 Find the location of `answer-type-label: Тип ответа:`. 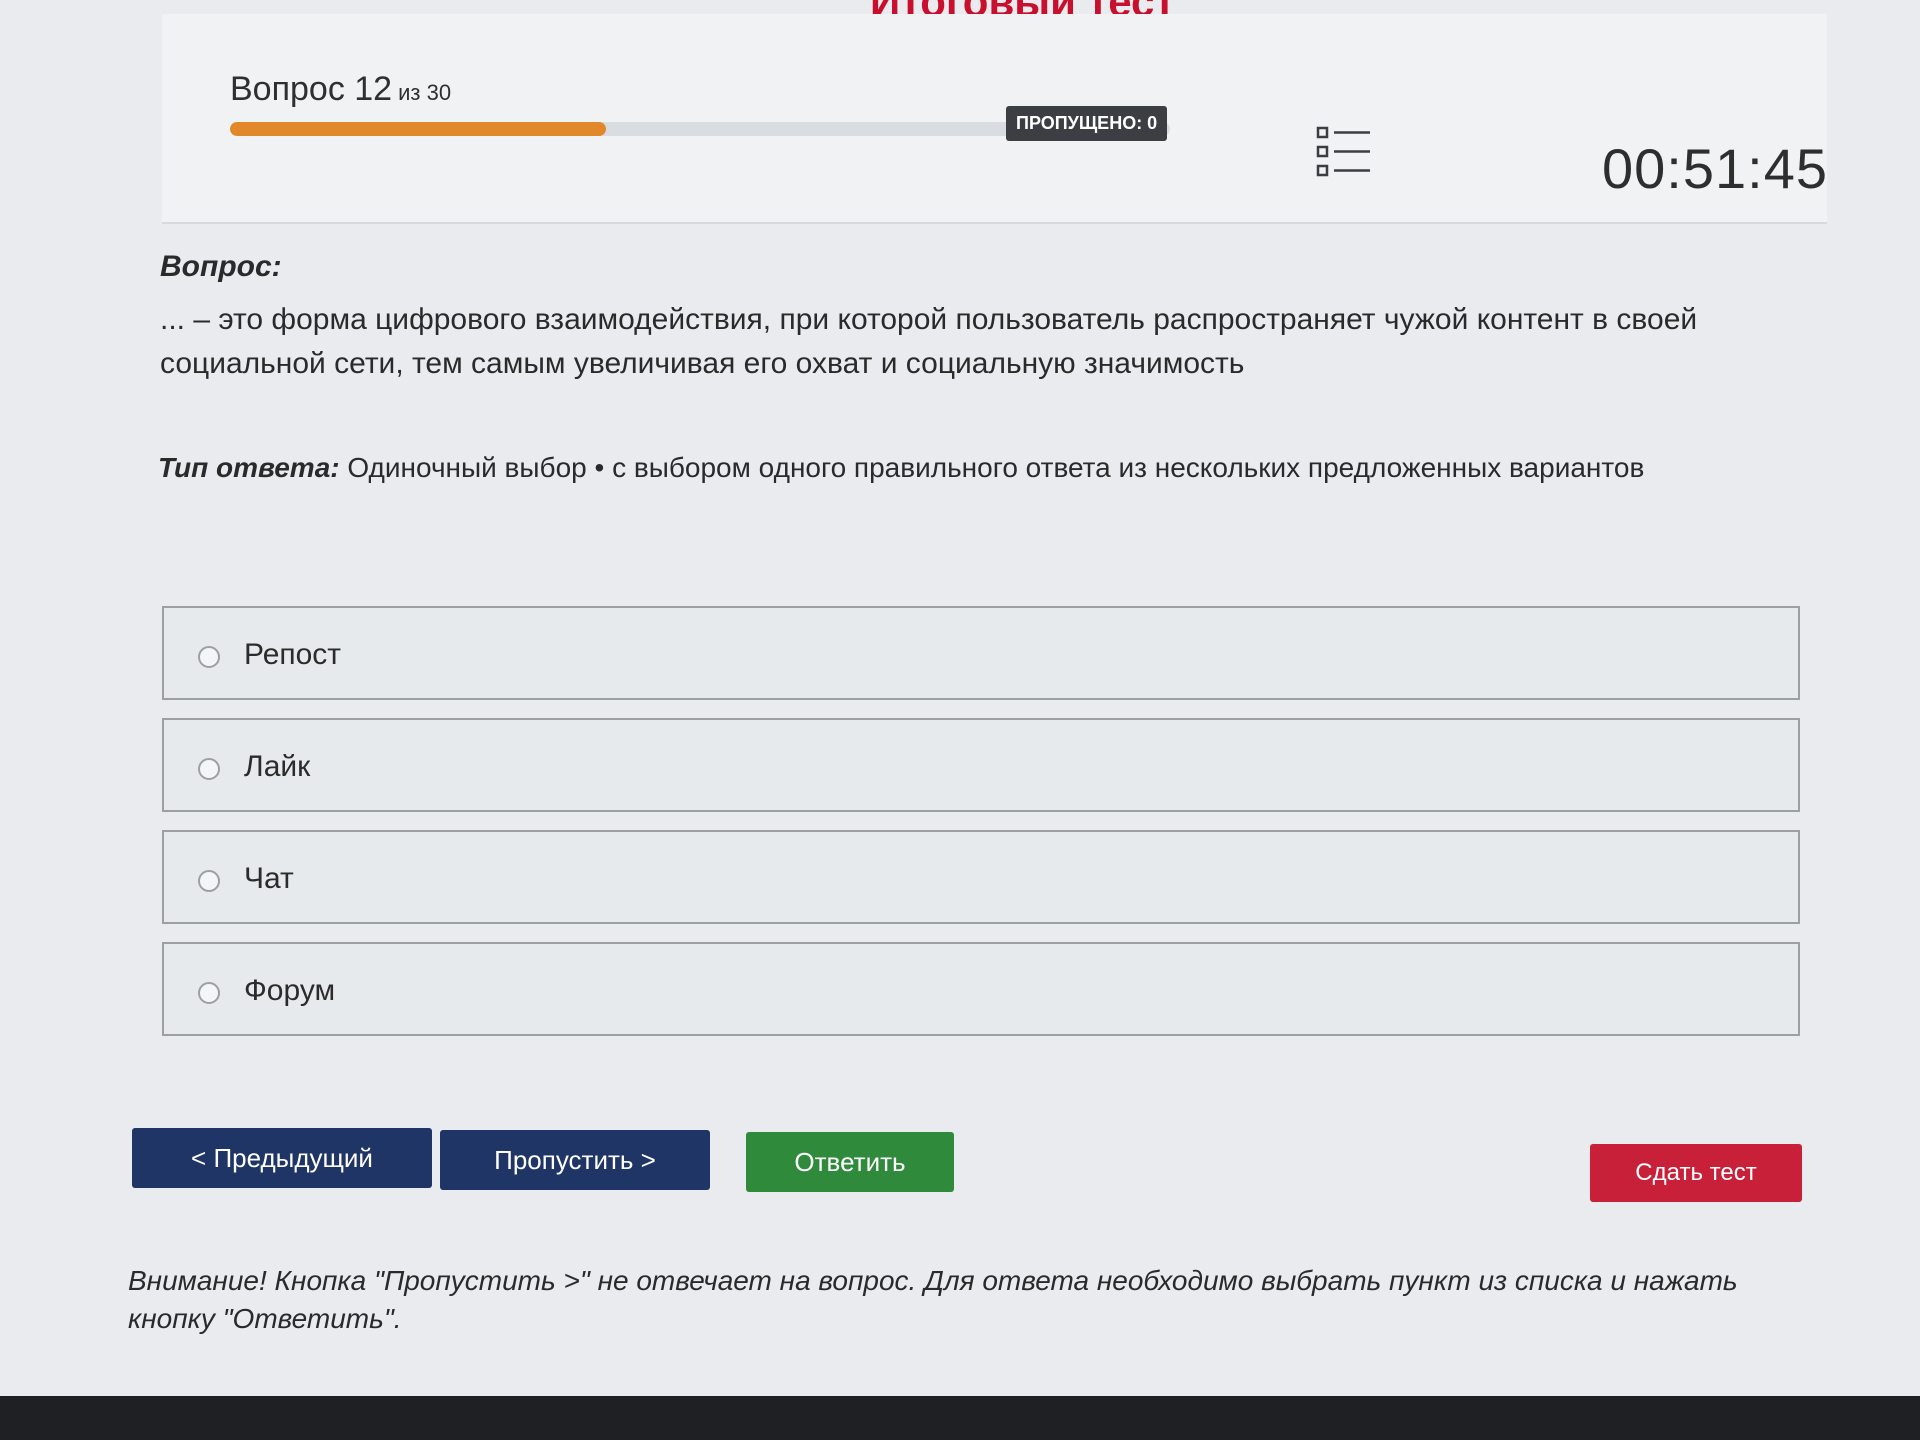

answer-type-label: Тип ответа: is located at coordinates (249, 467).